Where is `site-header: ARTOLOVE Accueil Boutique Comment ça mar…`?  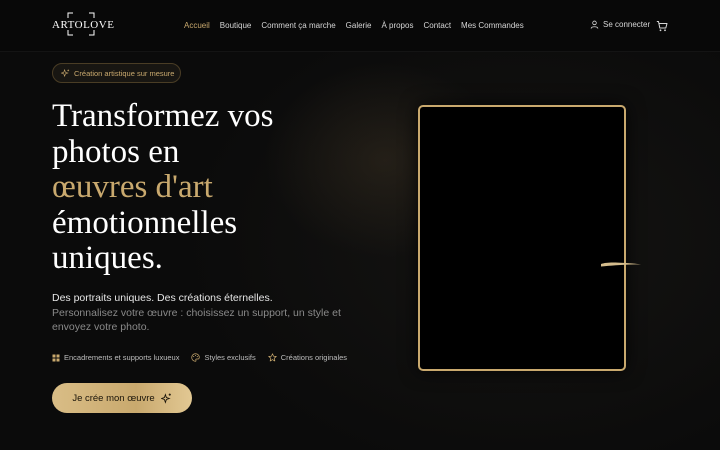
site-header: ARTOLOVE Accueil Boutique Comment ça mar… is located at coordinates (360, 26).